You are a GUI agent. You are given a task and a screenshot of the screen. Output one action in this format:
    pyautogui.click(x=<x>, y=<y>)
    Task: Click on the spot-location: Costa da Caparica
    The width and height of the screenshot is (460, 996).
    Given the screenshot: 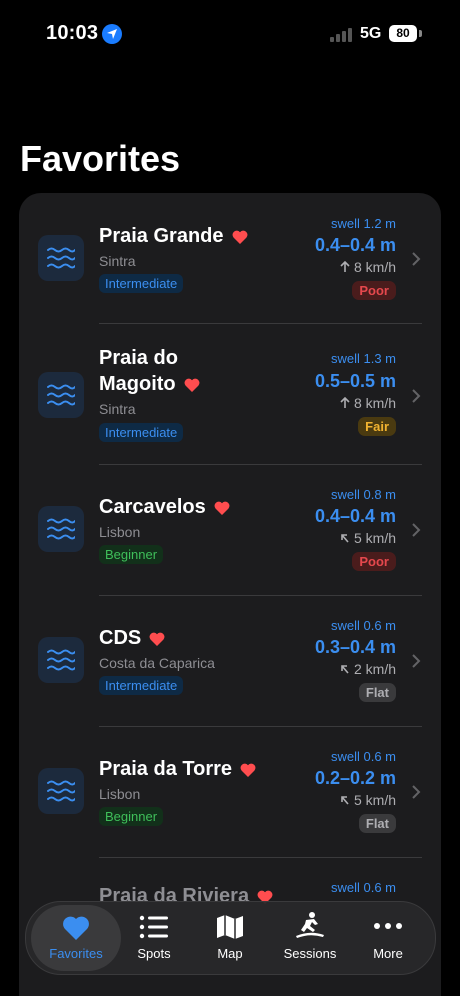 What is the action you would take?
    pyautogui.click(x=157, y=663)
    